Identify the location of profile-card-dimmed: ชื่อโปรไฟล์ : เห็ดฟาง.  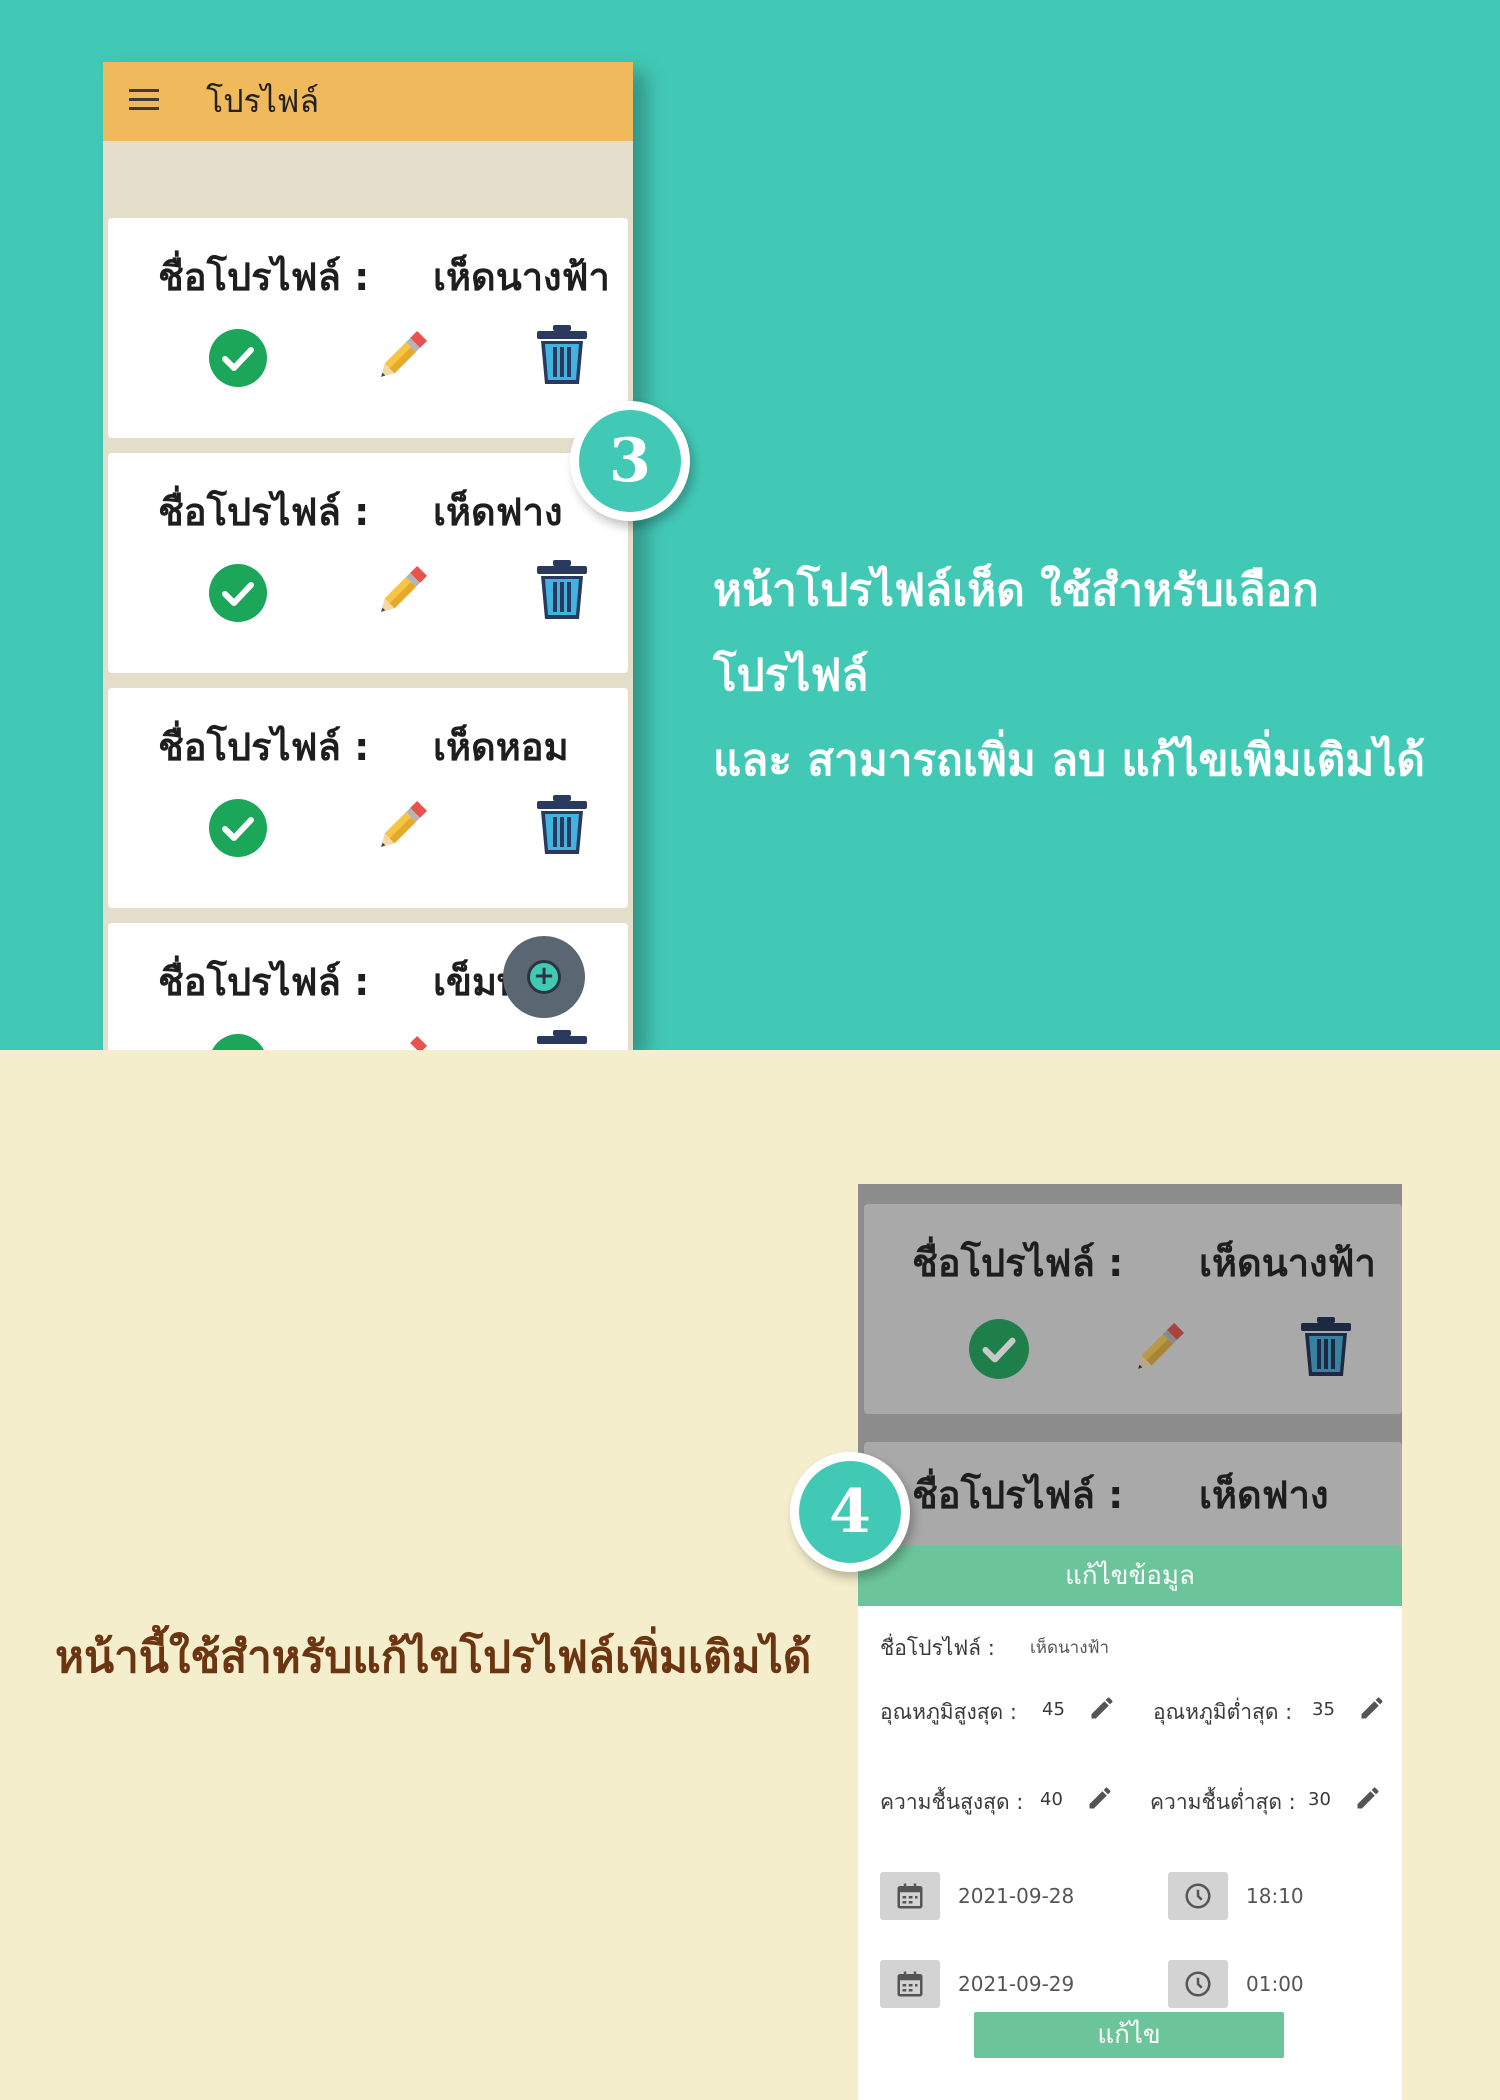
(1133, 1497).